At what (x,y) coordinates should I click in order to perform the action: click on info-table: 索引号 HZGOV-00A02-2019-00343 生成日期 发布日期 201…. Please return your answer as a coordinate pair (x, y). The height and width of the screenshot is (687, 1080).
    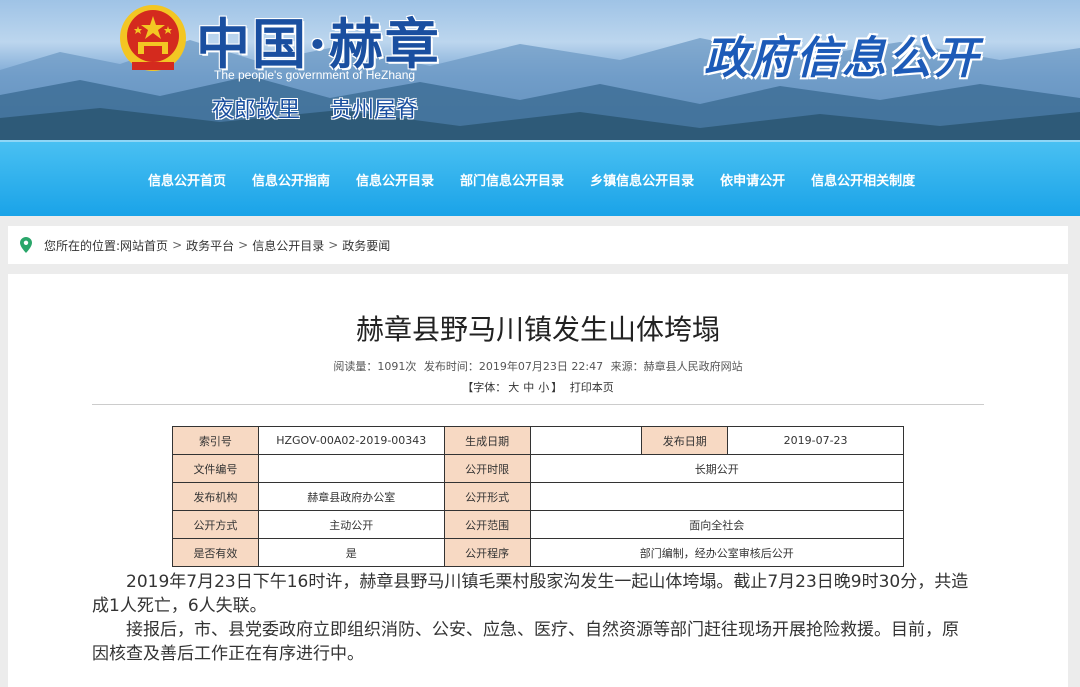
    Looking at the image, I should click on (538, 496).